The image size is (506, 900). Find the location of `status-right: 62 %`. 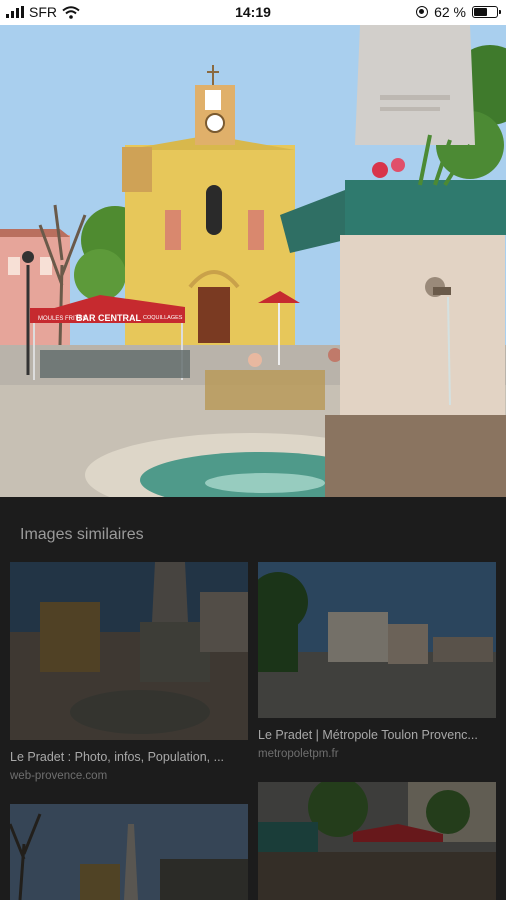

status-right: 62 % is located at coordinates (458, 12).